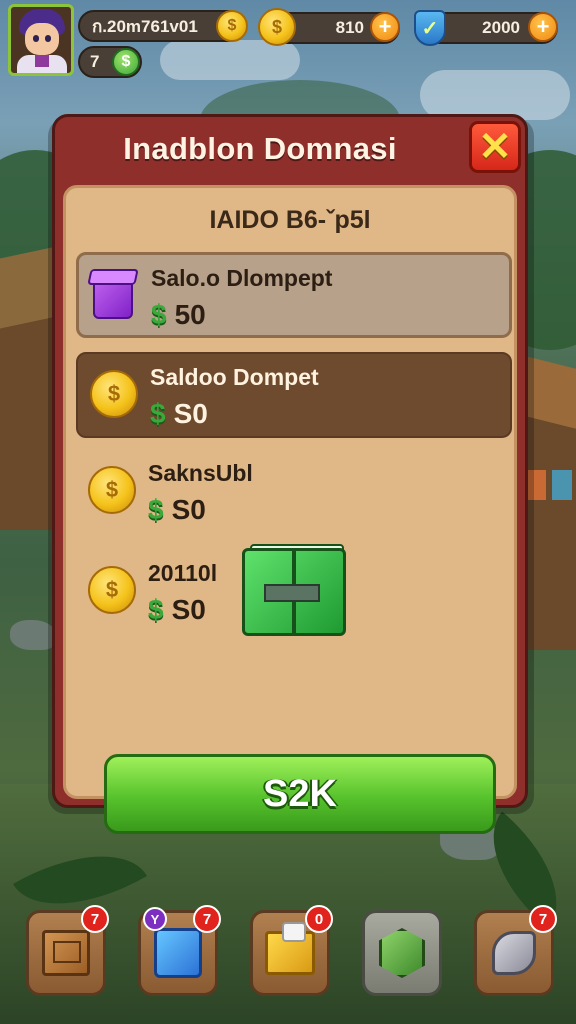 The height and width of the screenshot is (1024, 576). I want to click on key-tag-icon, so click(514, 953).